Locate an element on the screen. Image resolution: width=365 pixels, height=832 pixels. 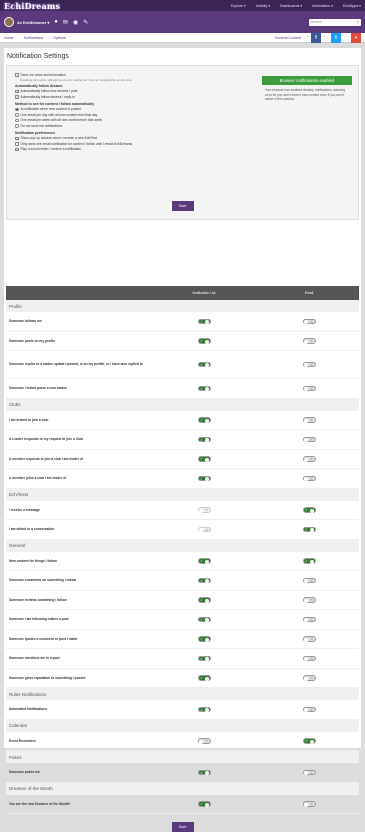
sound-checkbox: ✓ is located at coordinates (17, 149).